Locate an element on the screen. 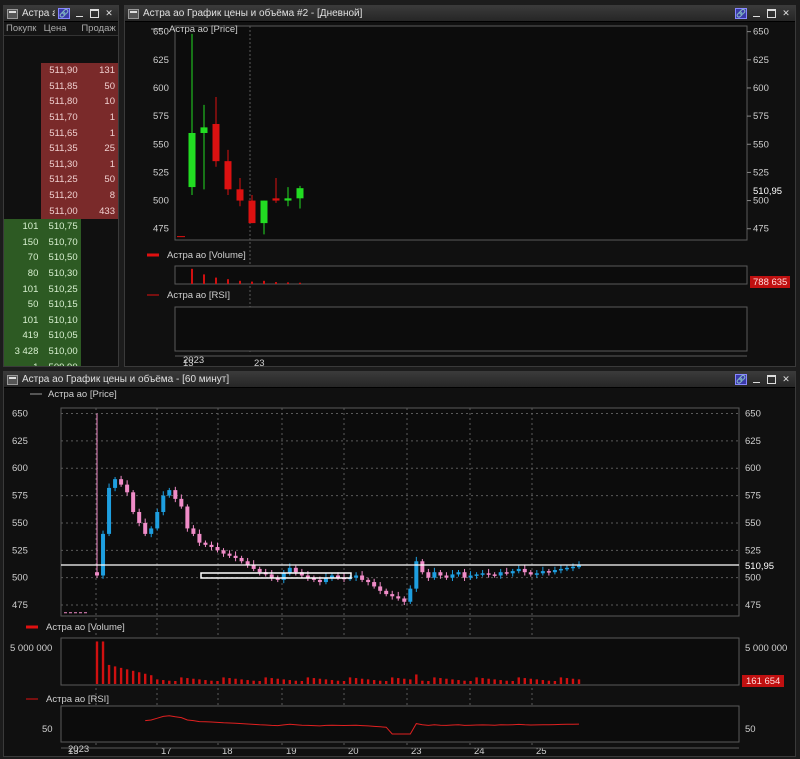 Image resolution: width=800 pixels, height=759 pixels. ask-qty-cell: 25 is located at coordinates (99, 148).